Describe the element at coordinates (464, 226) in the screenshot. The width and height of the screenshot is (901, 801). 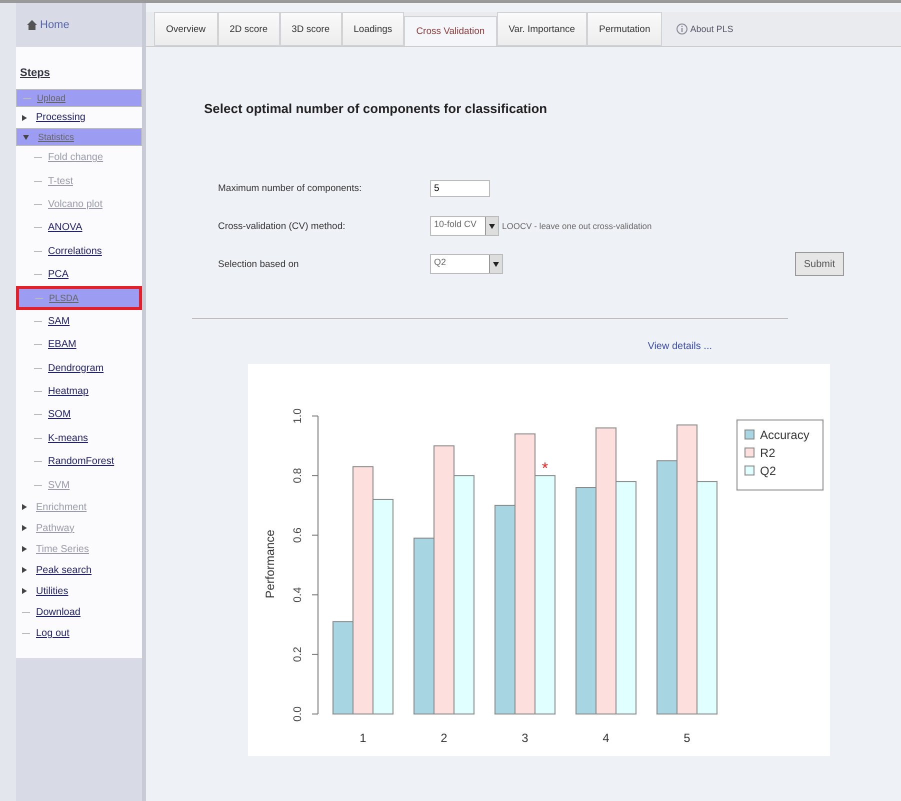
I see `dropdown: 10-fold CV` at that location.